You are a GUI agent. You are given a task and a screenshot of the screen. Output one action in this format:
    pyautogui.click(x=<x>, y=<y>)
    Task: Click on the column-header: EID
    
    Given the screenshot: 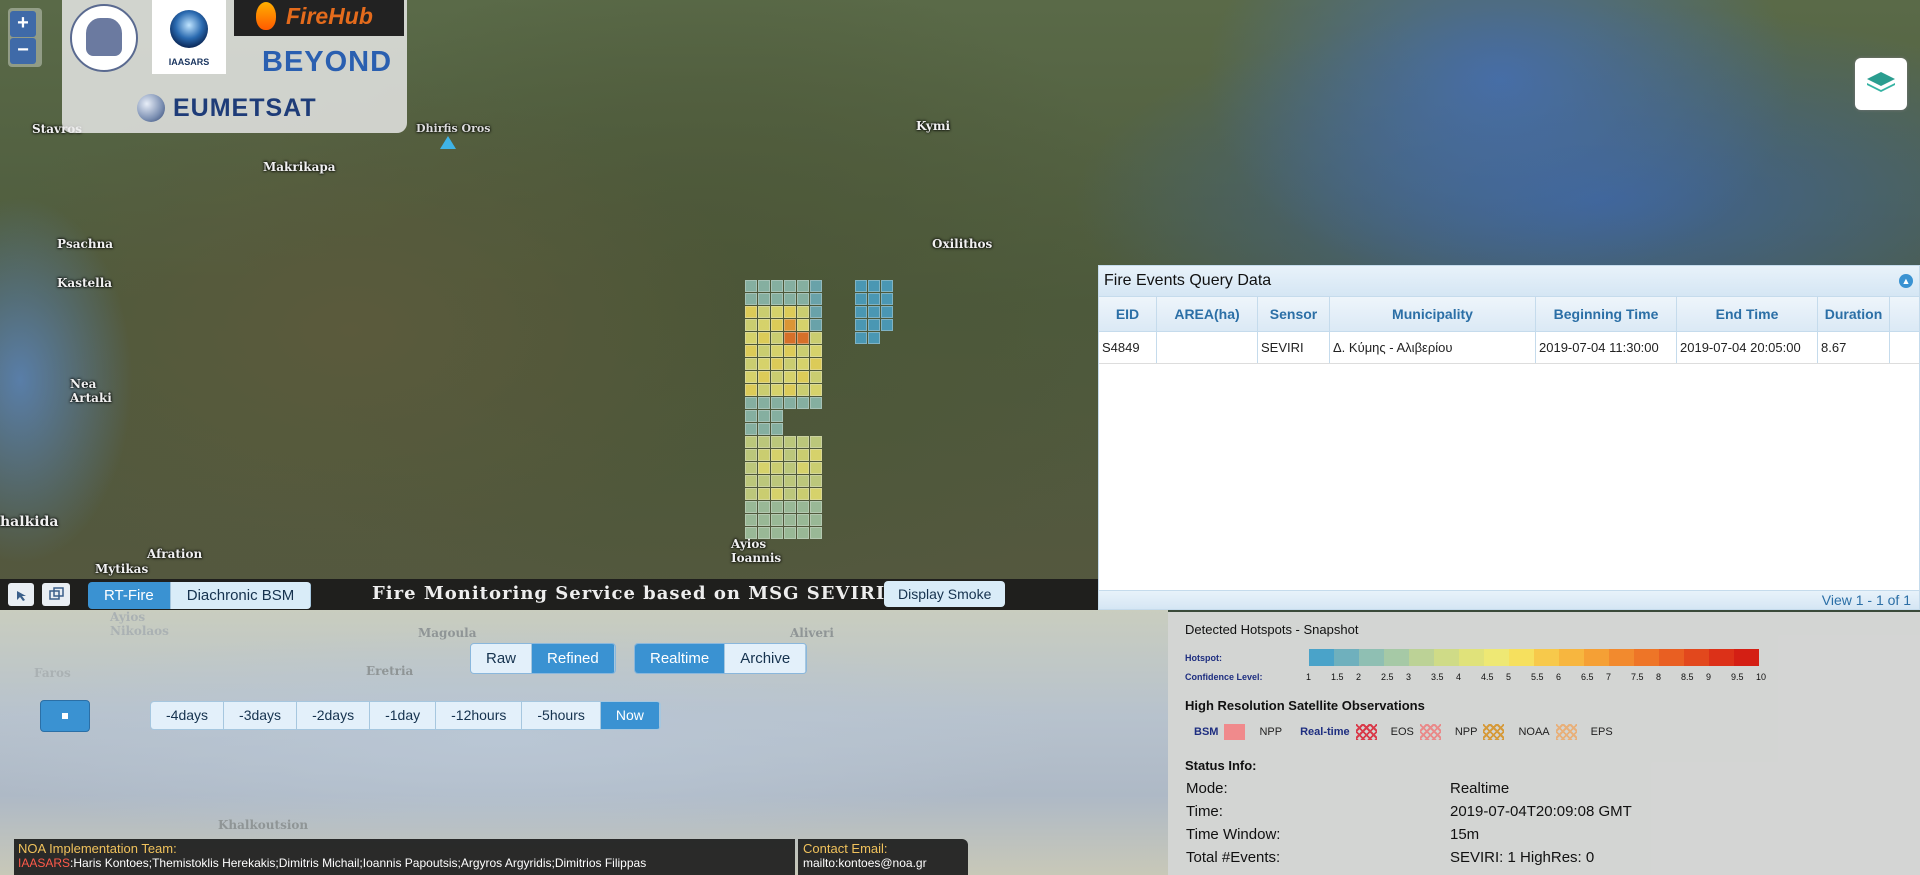 What is the action you would take?
    pyautogui.click(x=1128, y=314)
    